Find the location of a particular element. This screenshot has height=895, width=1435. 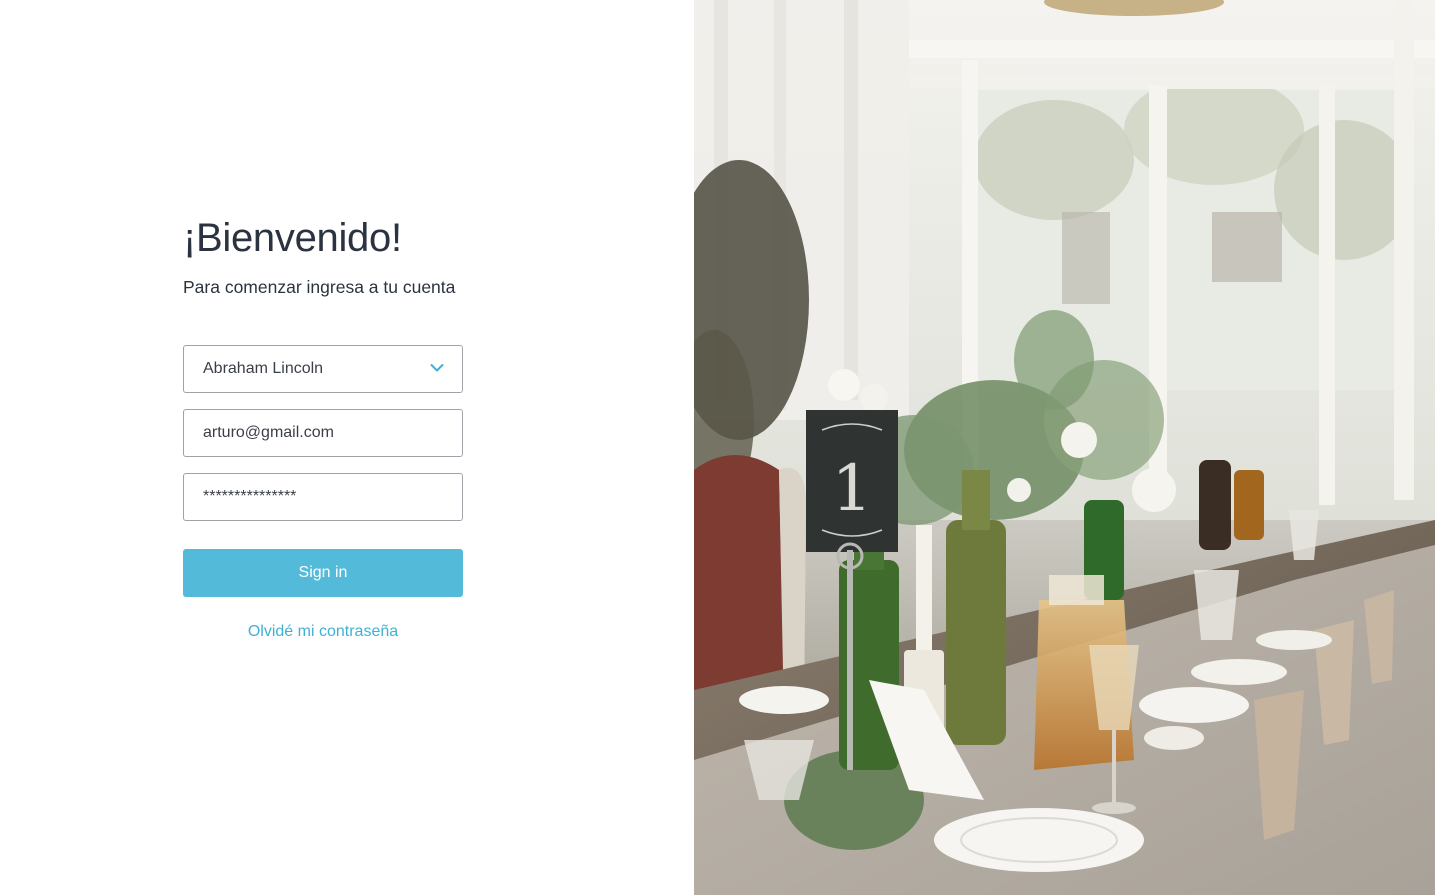

email-field-wrapper is located at coordinates (323, 433).